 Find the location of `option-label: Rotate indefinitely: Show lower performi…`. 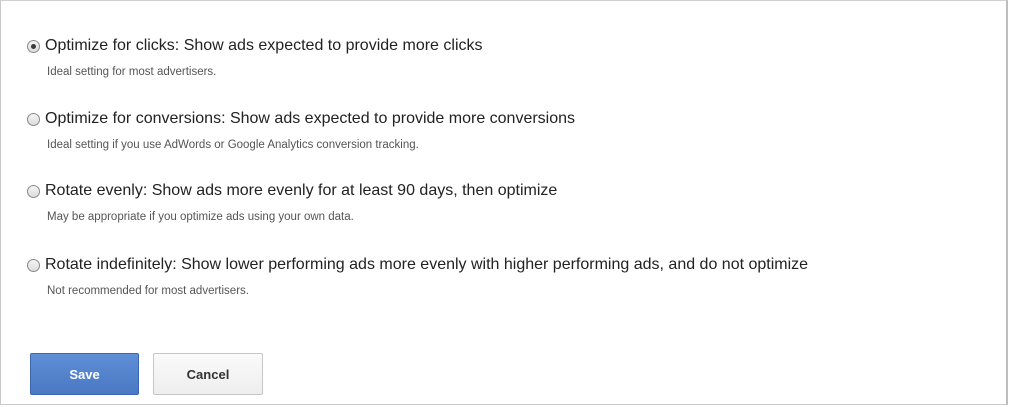

option-label: Rotate indefinitely: Show lower performi… is located at coordinates (426, 265).